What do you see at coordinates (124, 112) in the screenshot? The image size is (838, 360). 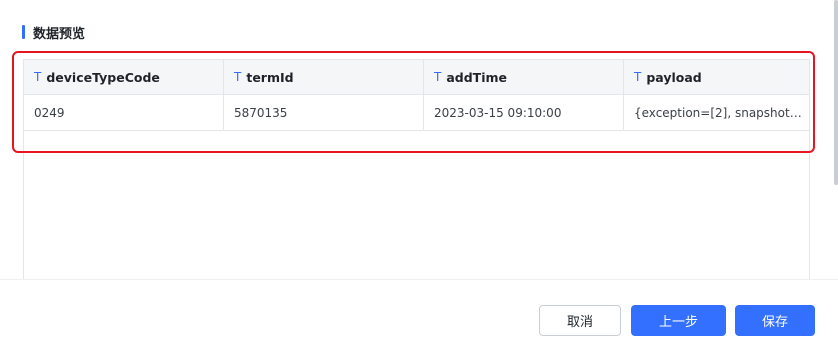 I see `table-cell: 0249` at bounding box center [124, 112].